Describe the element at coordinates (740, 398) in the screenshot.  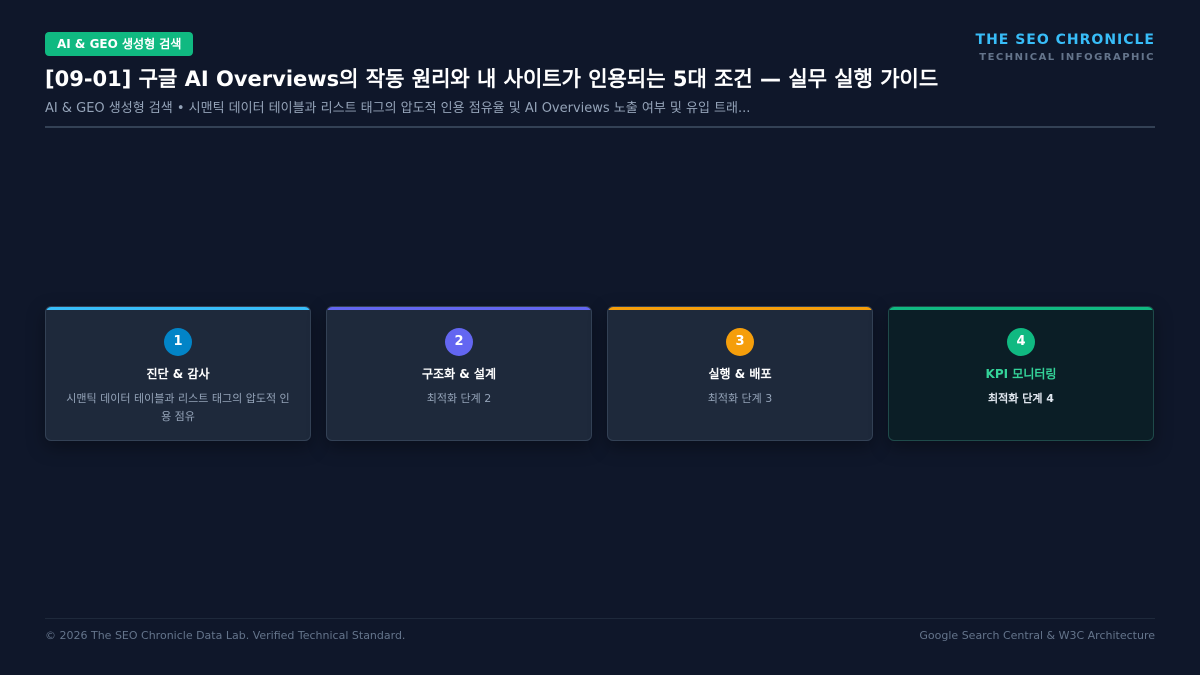
I see `step-description: 최적화 단계 3` at that location.